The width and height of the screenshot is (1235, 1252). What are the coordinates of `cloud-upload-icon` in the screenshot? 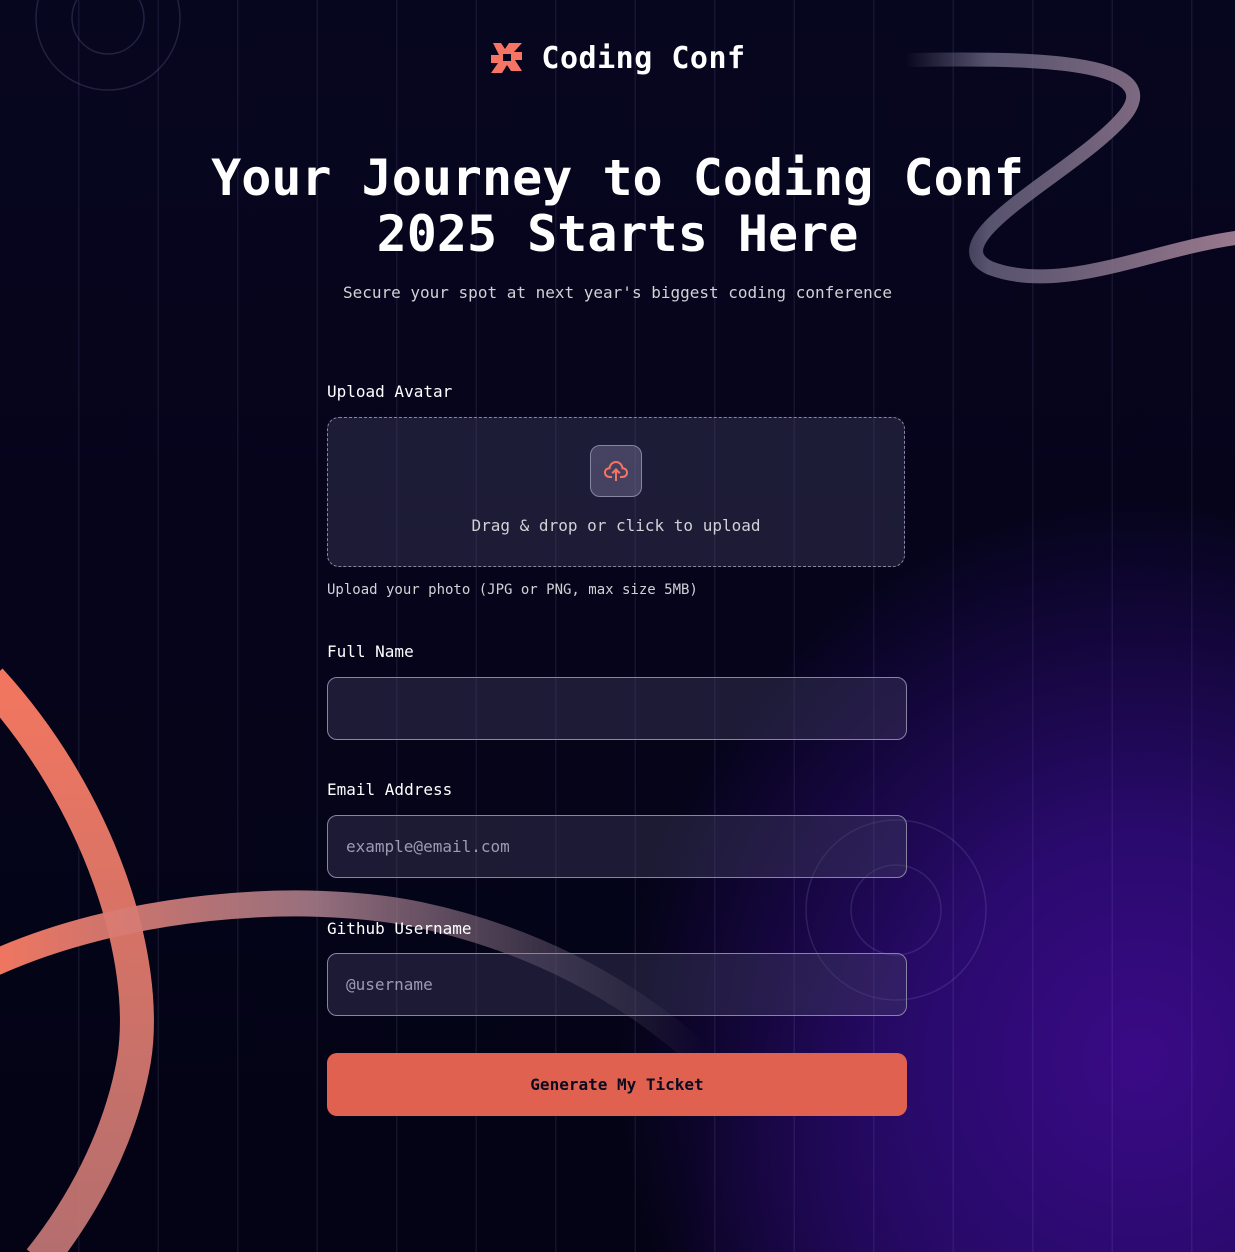 It's located at (616, 471).